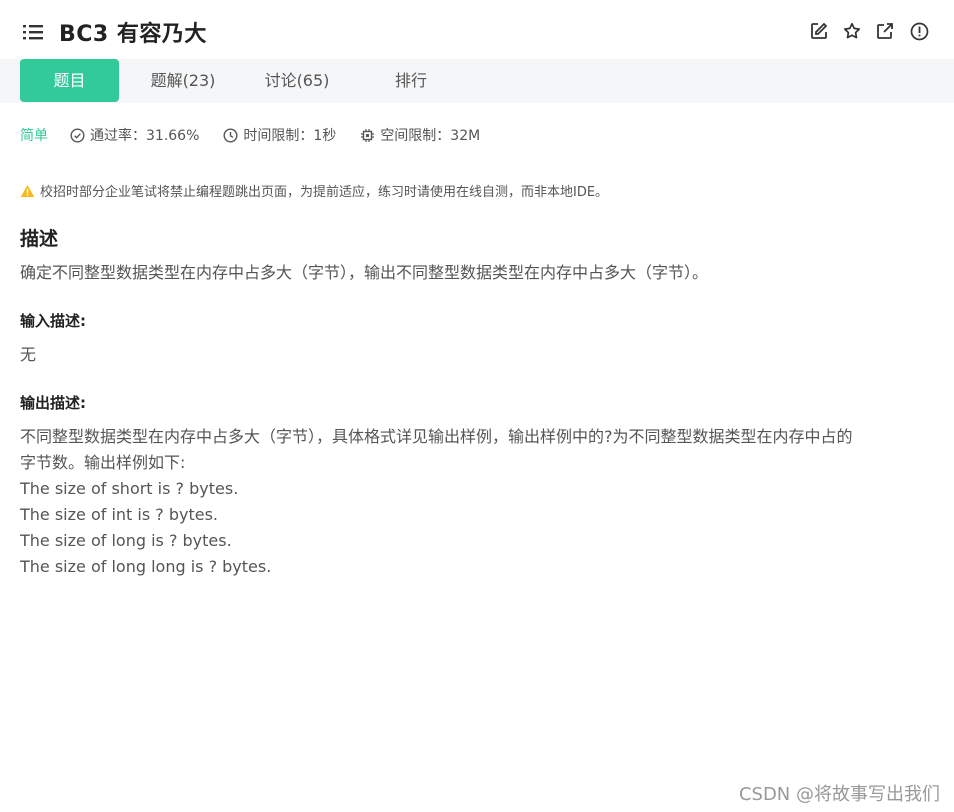 This screenshot has width=954, height=812. I want to click on tab-solutions: 题解(23), so click(183, 80).